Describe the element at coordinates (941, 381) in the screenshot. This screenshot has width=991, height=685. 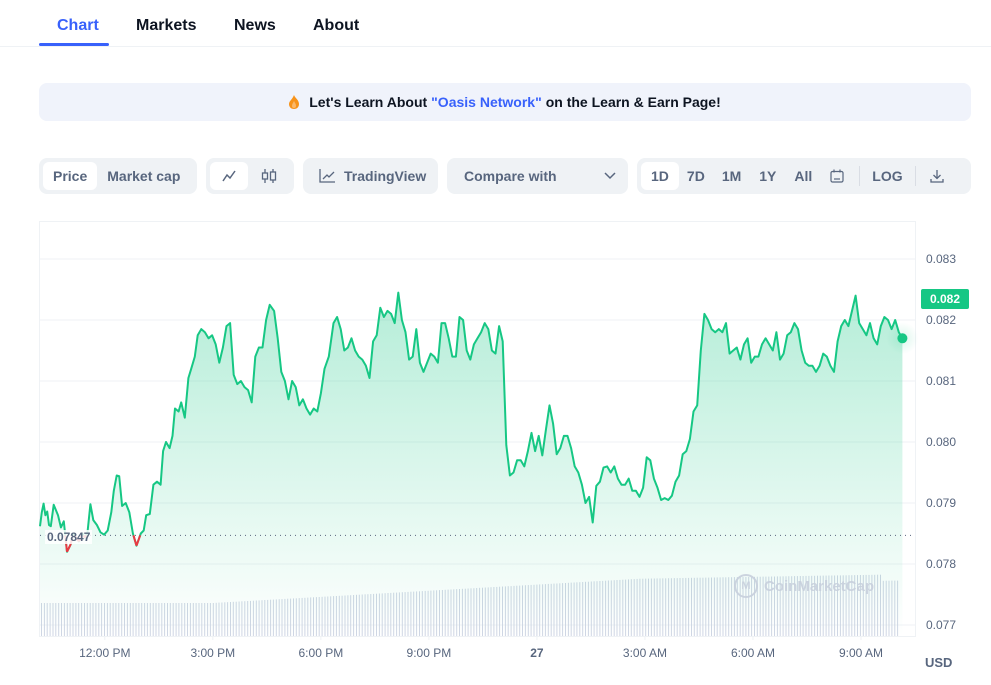
I see `y-tick-label: 0.081` at that location.